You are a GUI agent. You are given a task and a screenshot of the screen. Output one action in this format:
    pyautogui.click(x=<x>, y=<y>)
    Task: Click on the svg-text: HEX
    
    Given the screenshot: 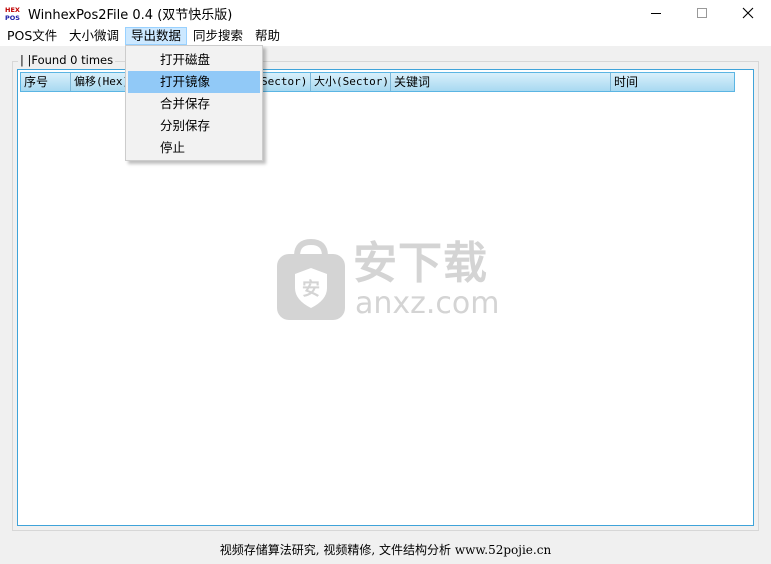 What is the action you would take?
    pyautogui.click(x=12, y=10)
    